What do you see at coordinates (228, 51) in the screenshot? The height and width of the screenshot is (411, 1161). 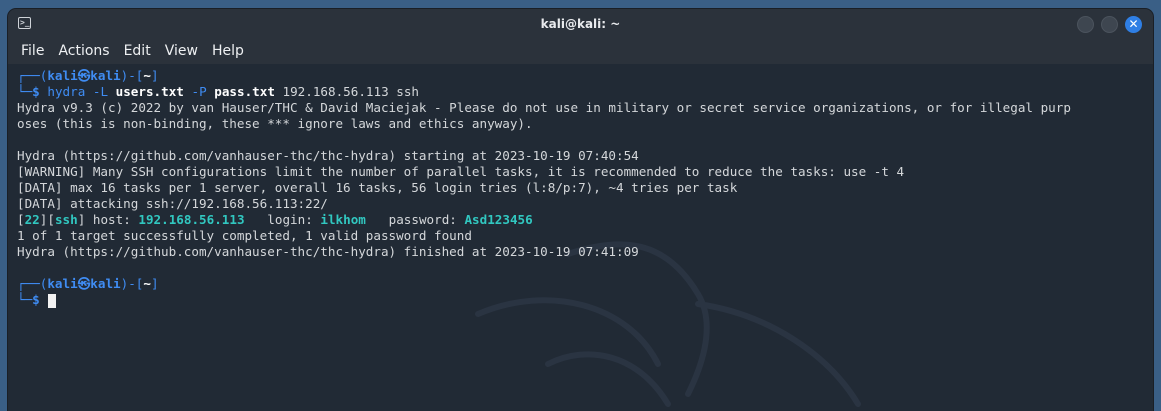 I see `menu-help: Help` at bounding box center [228, 51].